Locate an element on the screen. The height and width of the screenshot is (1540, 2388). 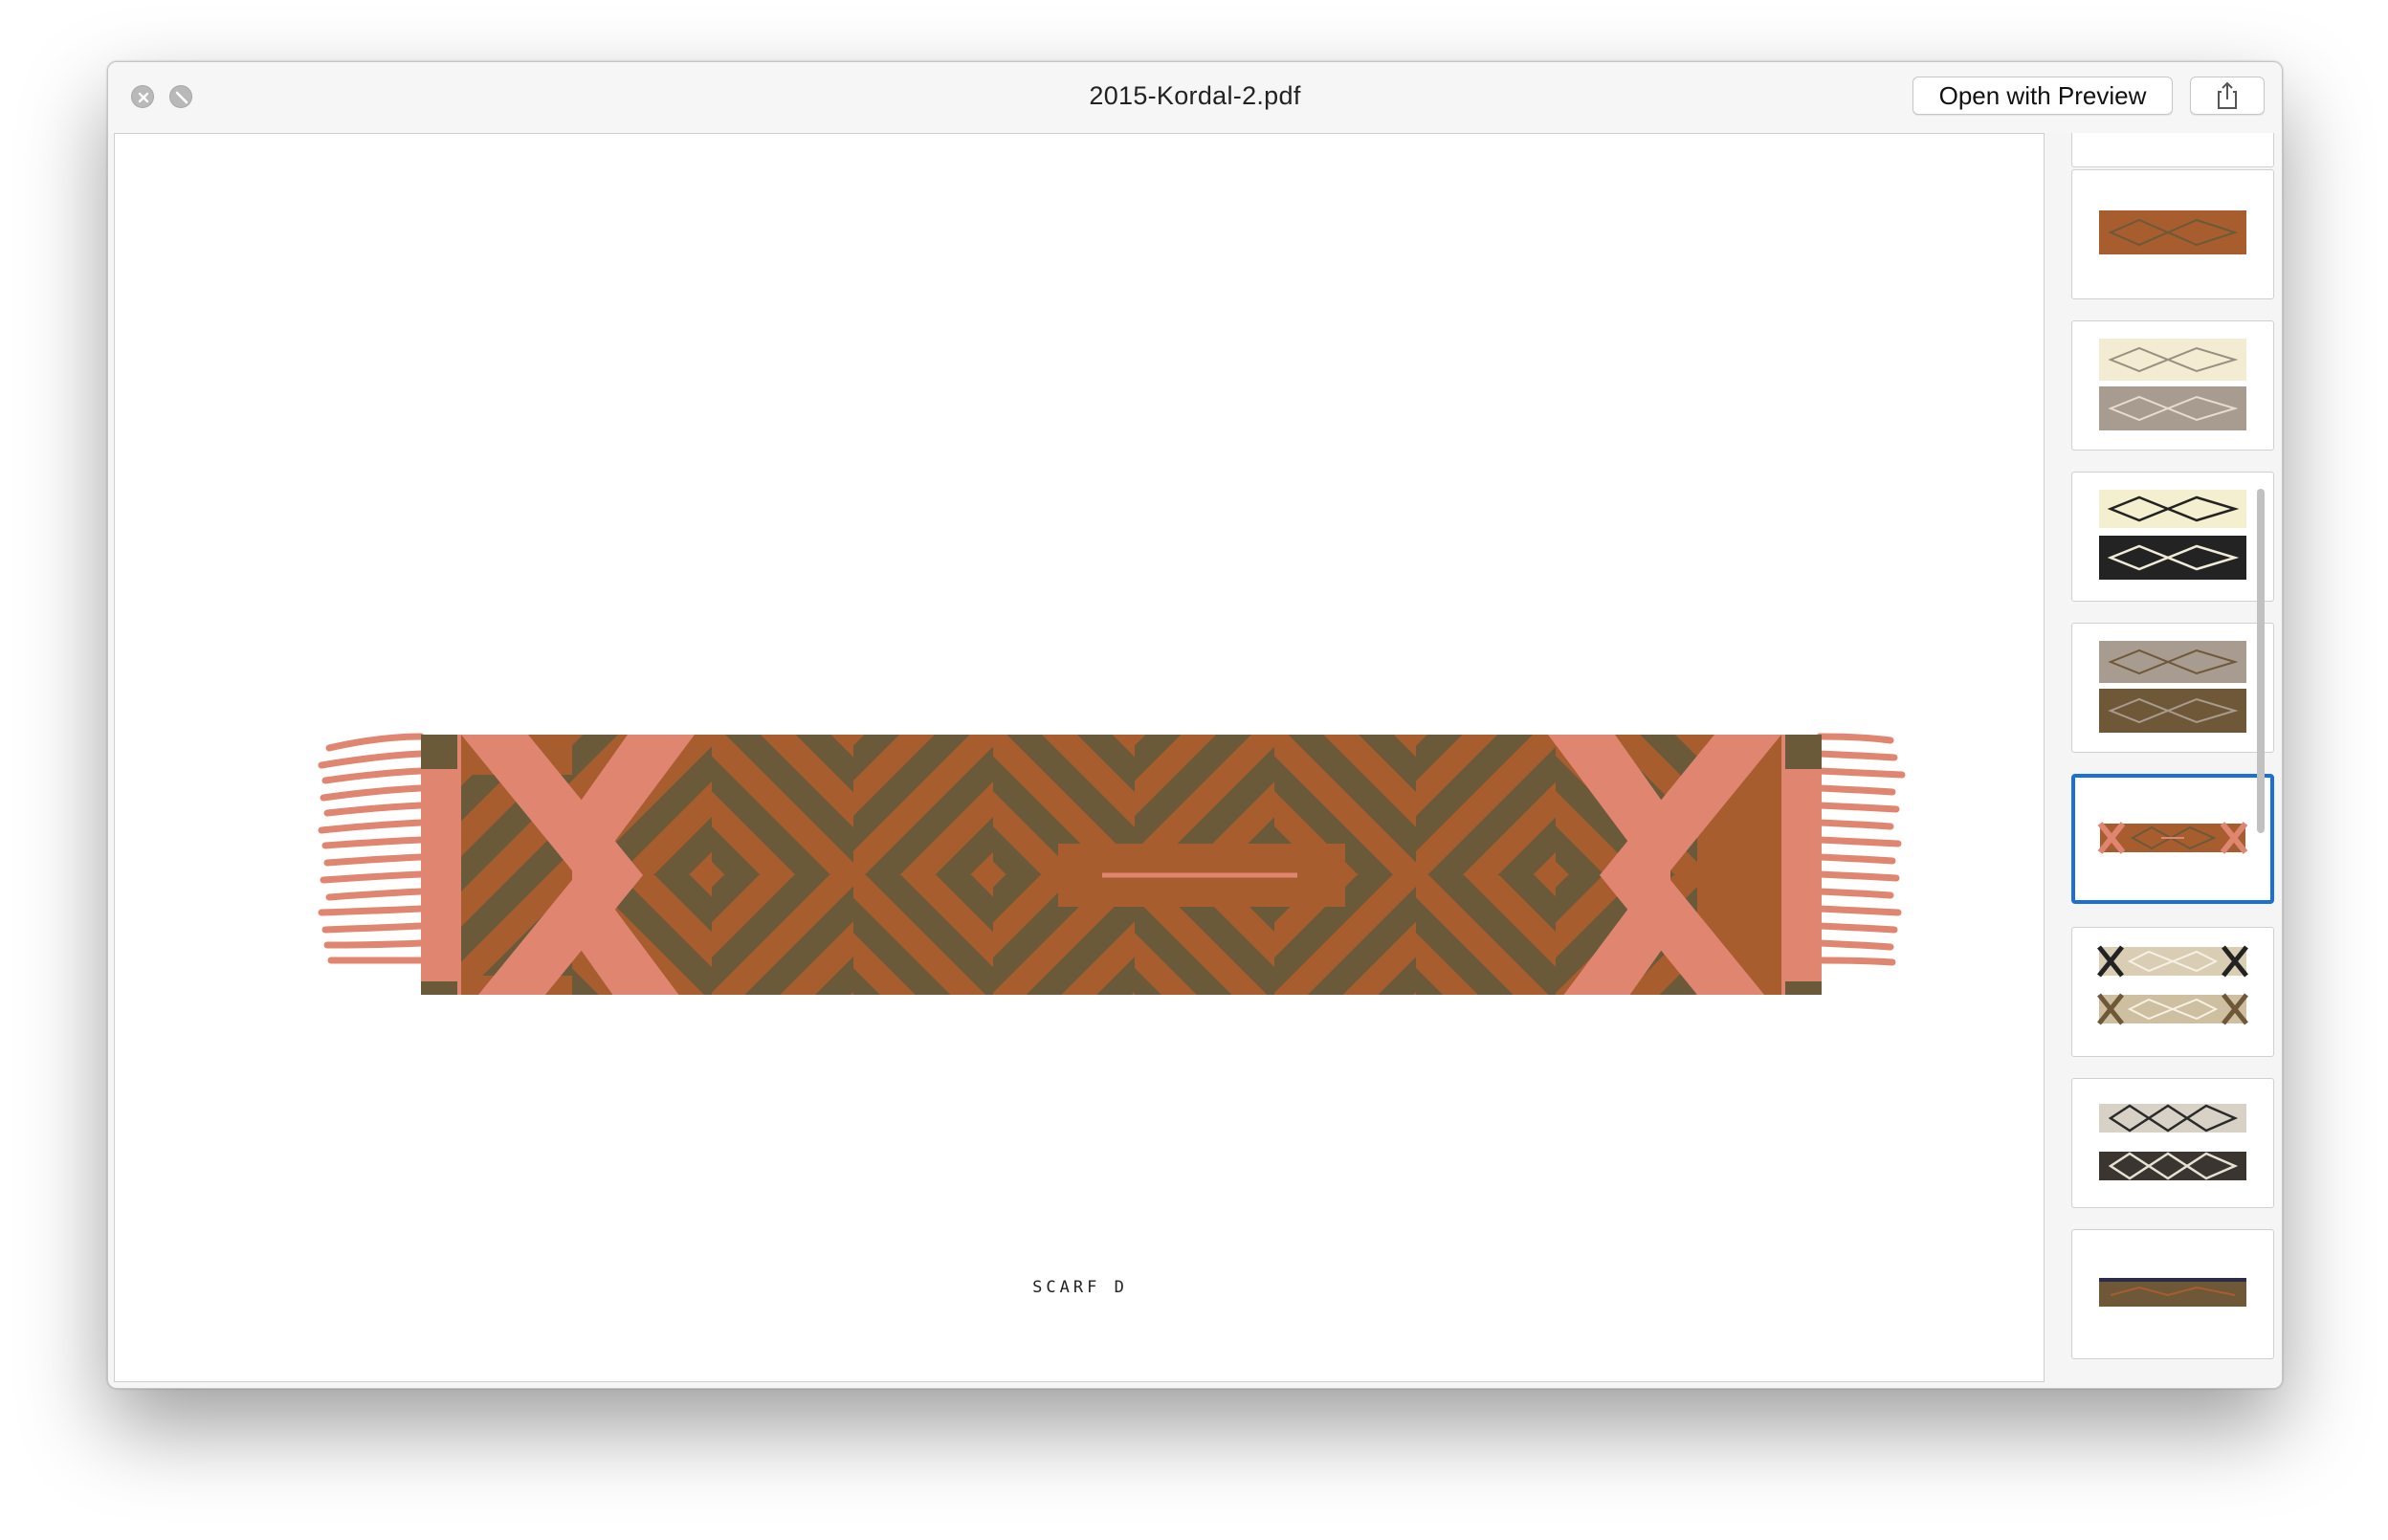
left-fringe is located at coordinates (371, 848).